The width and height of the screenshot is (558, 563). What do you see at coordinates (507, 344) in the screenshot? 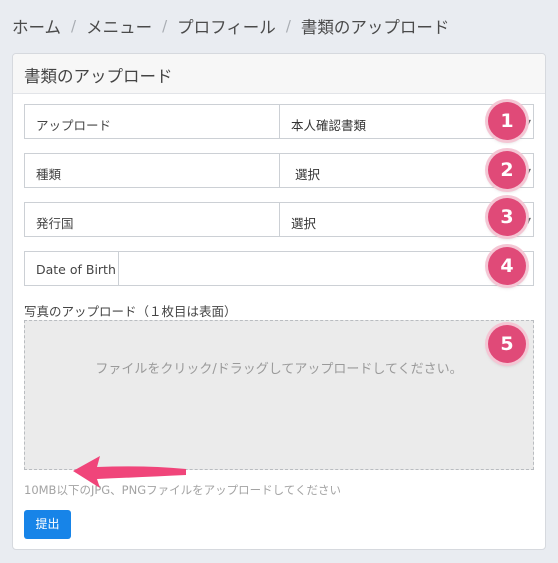
I see `annotation-badge-5: 5` at bounding box center [507, 344].